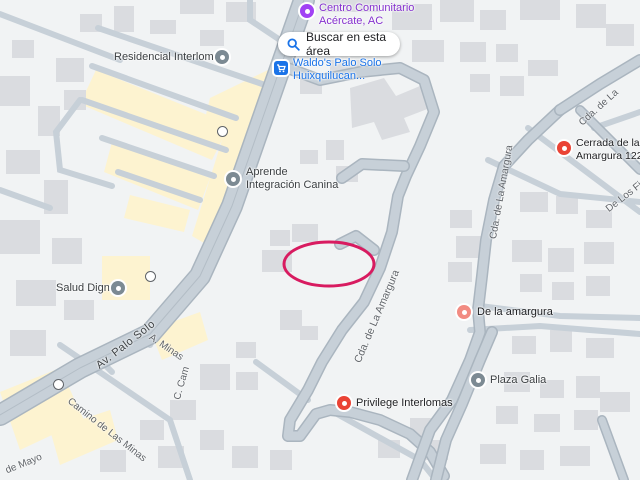 The width and height of the screenshot is (640, 480). I want to click on poi-label-cerrada-amargura-122: Cerrada de la Amargura 122, so click(608, 150).